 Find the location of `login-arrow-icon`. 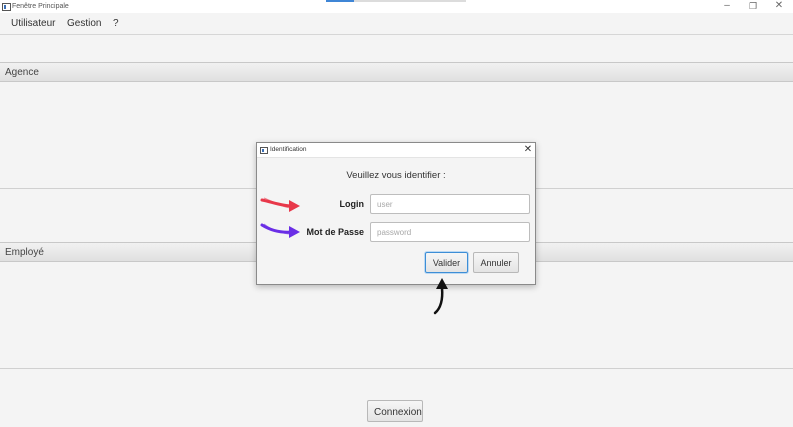

login-arrow-icon is located at coordinates (280, 204).